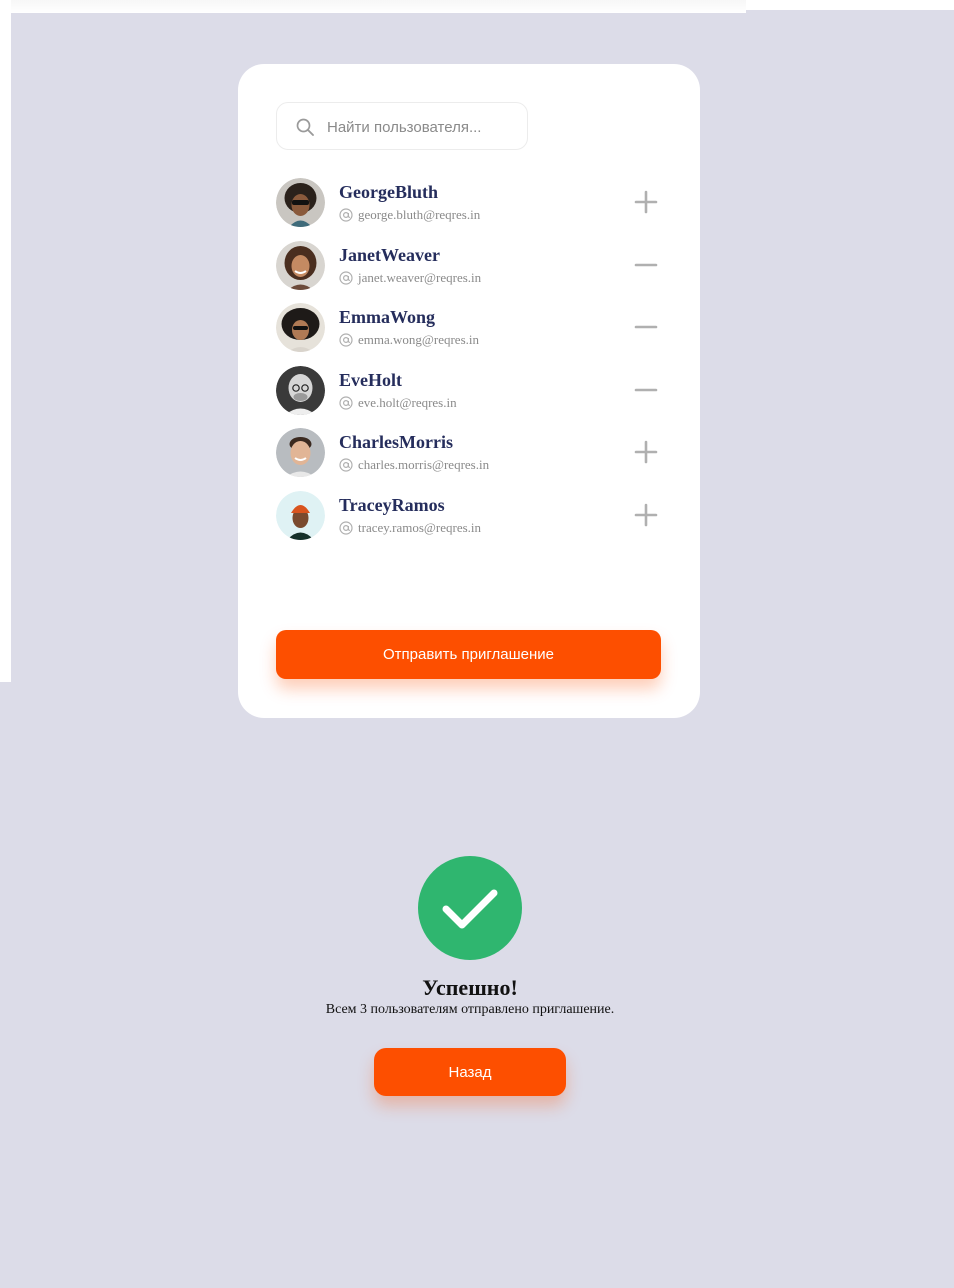  I want to click on search-box, so click(402, 126).